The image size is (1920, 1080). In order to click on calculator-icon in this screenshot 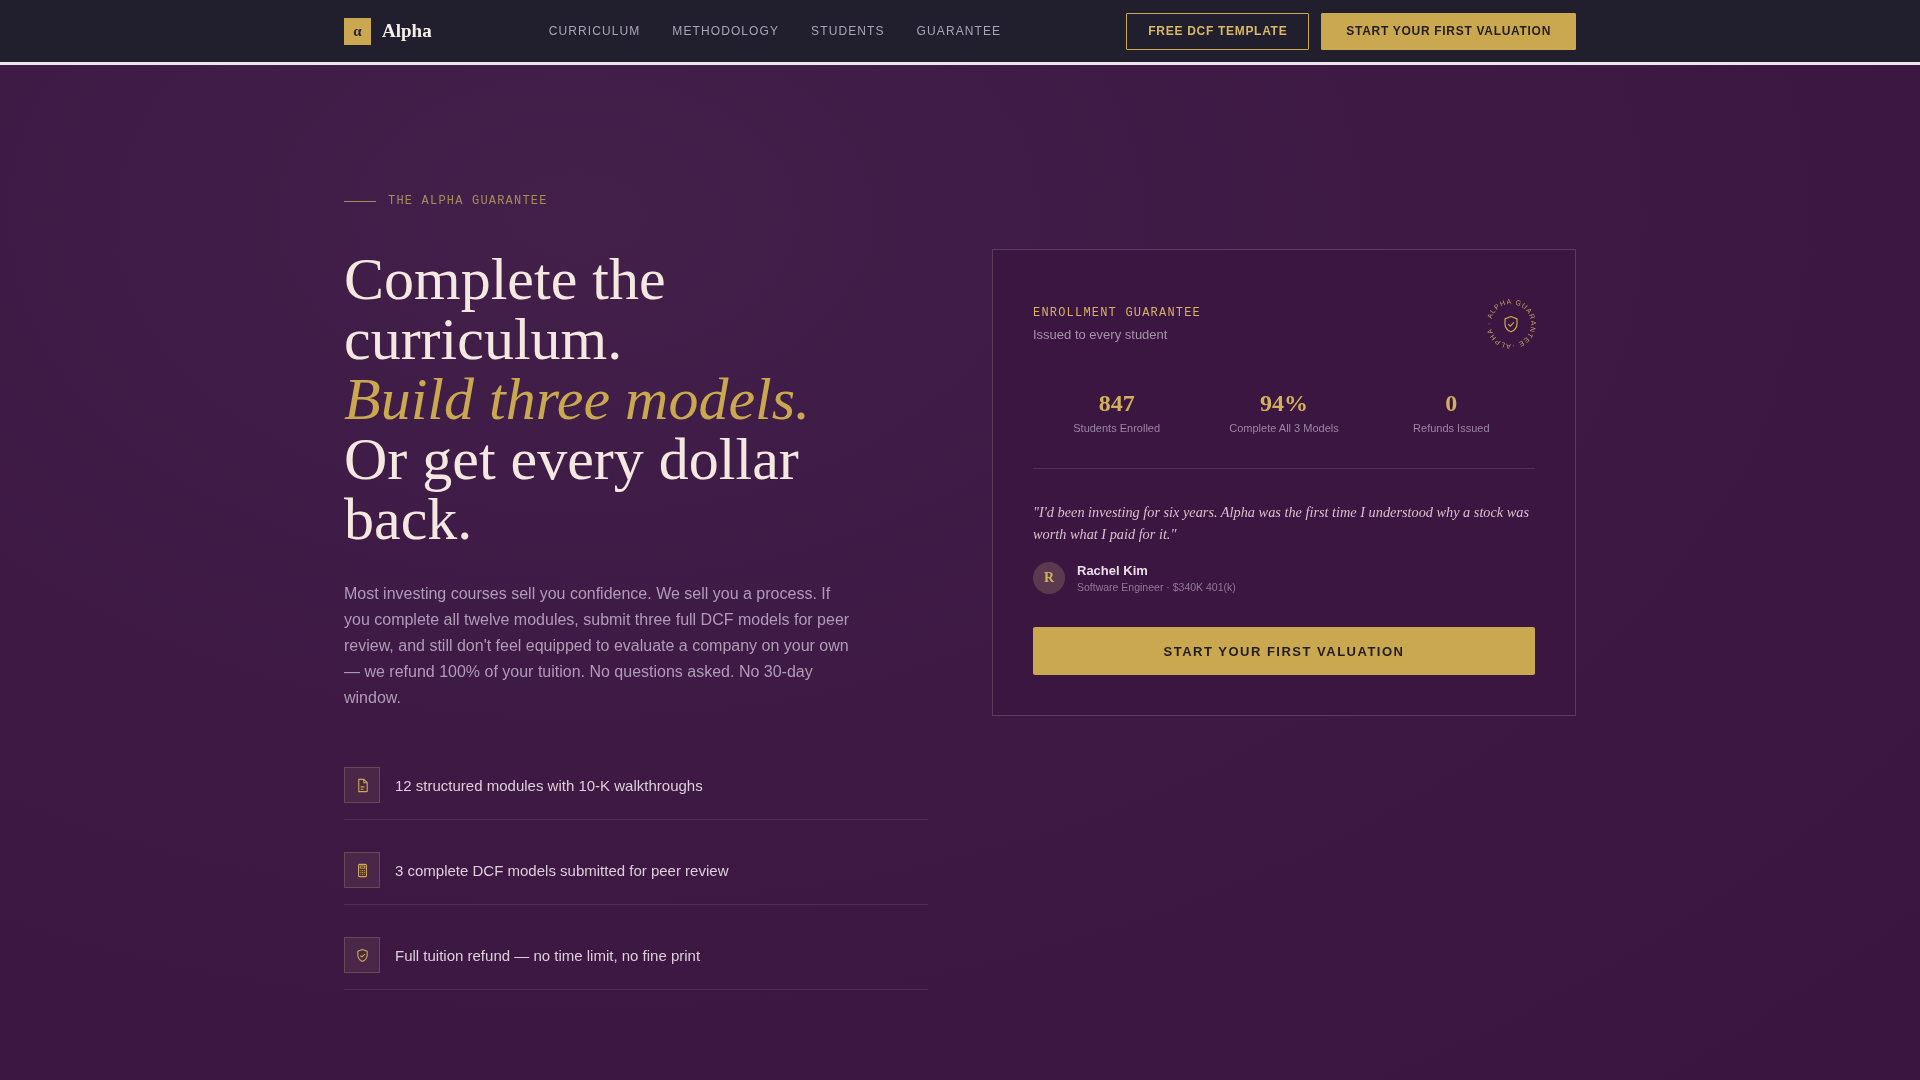, I will do `click(362, 870)`.